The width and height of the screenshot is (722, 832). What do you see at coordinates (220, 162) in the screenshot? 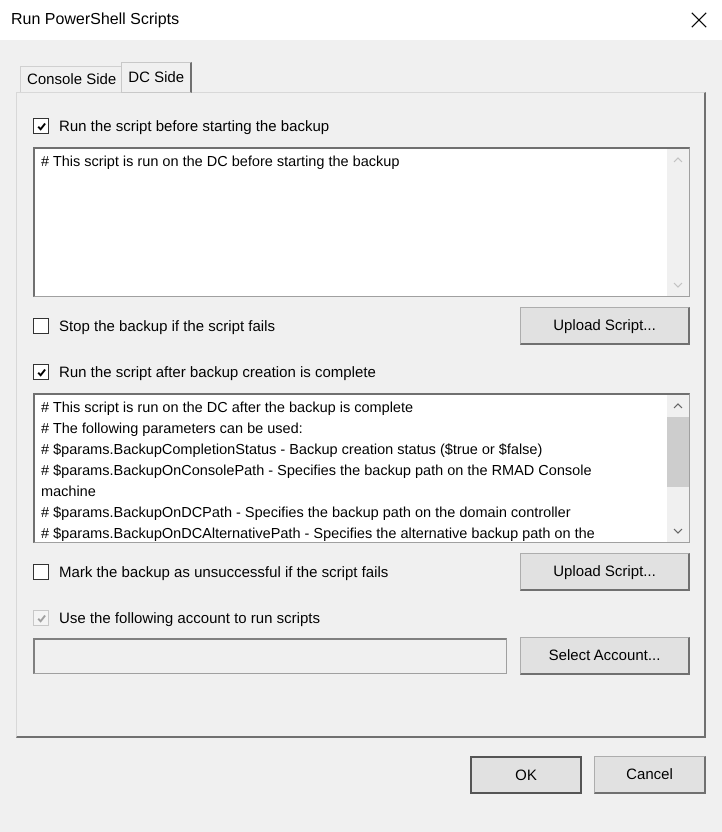
I see `script-line: # This script is run on the DC before starting the backup` at bounding box center [220, 162].